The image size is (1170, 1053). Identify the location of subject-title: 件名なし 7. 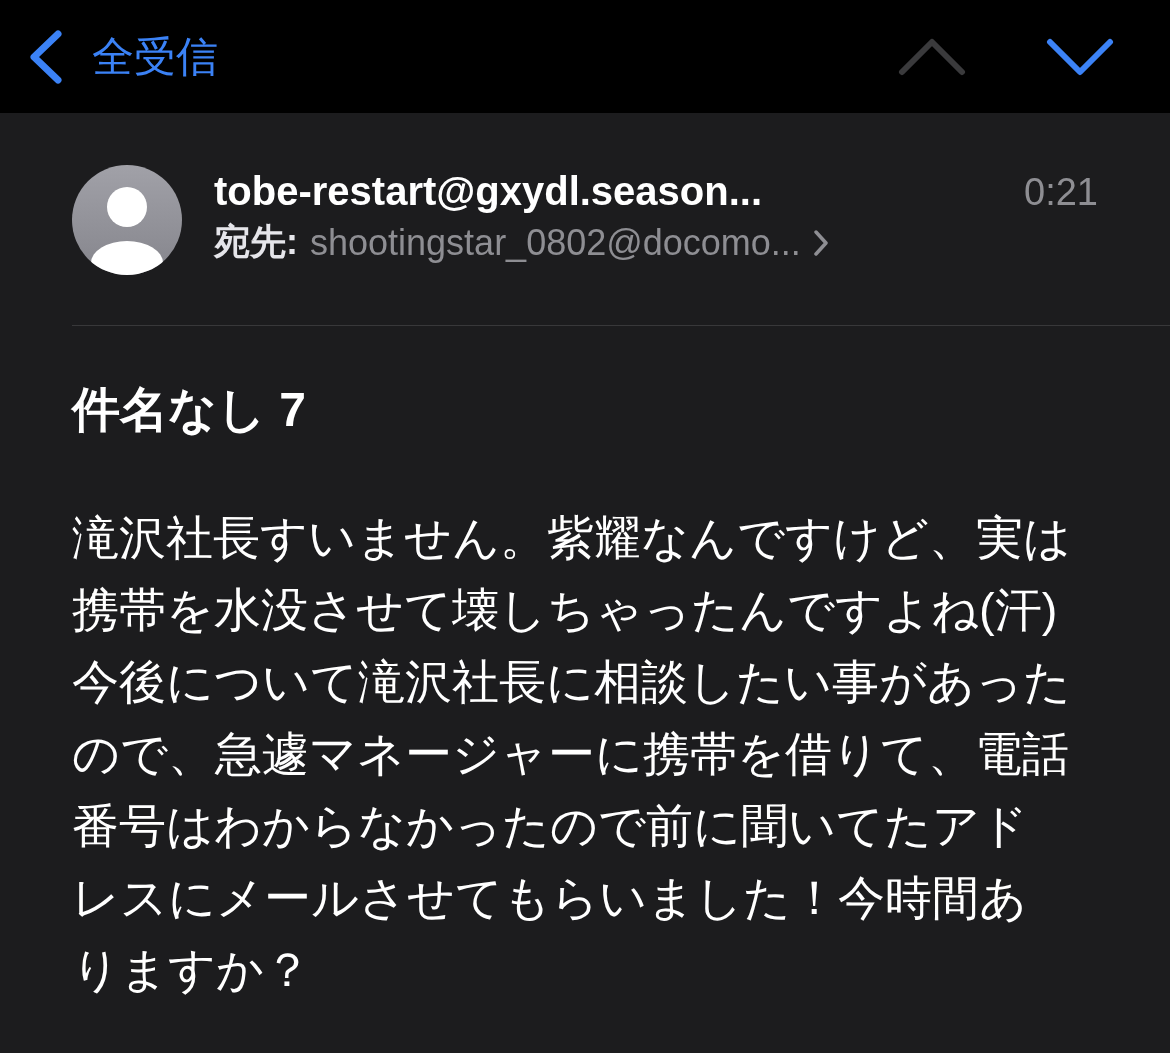
(190, 410).